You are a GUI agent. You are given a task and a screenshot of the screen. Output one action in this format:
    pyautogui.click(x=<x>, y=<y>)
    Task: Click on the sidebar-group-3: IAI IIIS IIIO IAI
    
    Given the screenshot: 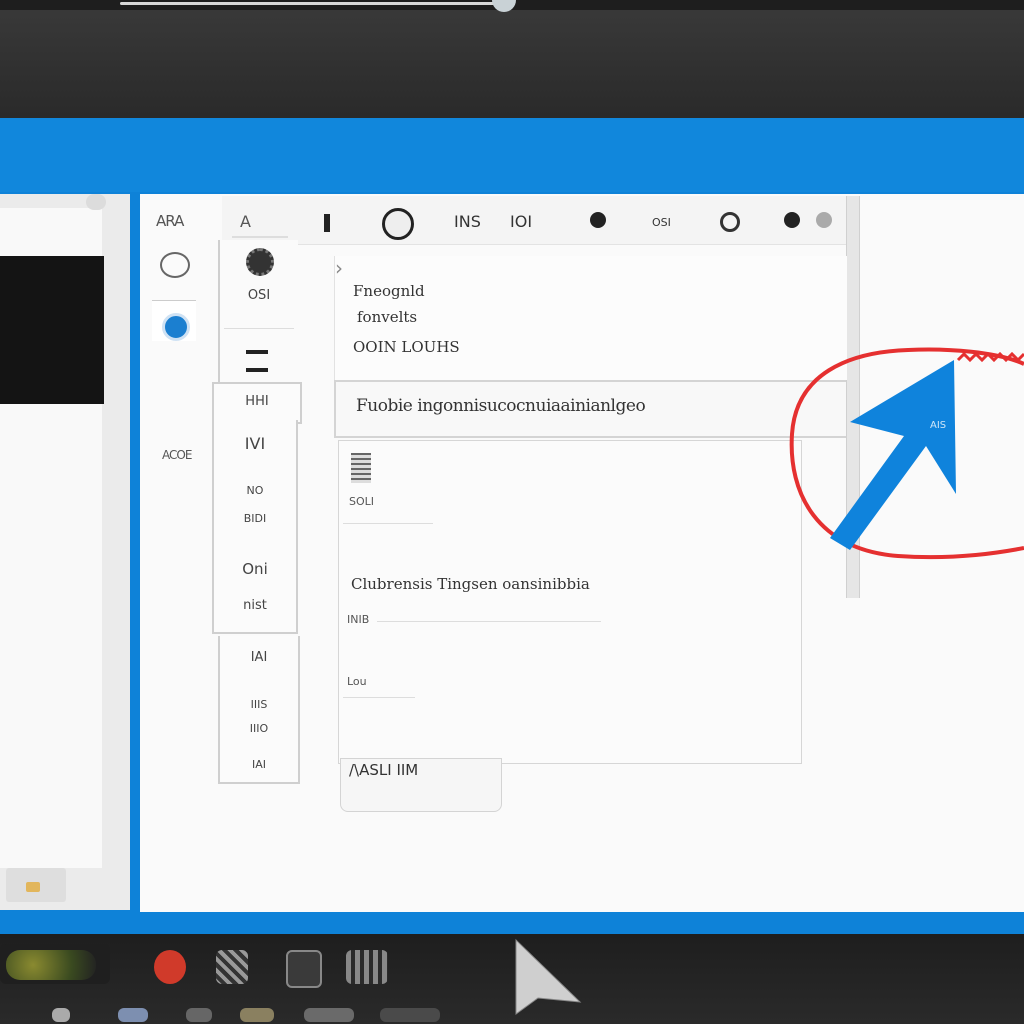 What is the action you would take?
    pyautogui.click(x=259, y=710)
    